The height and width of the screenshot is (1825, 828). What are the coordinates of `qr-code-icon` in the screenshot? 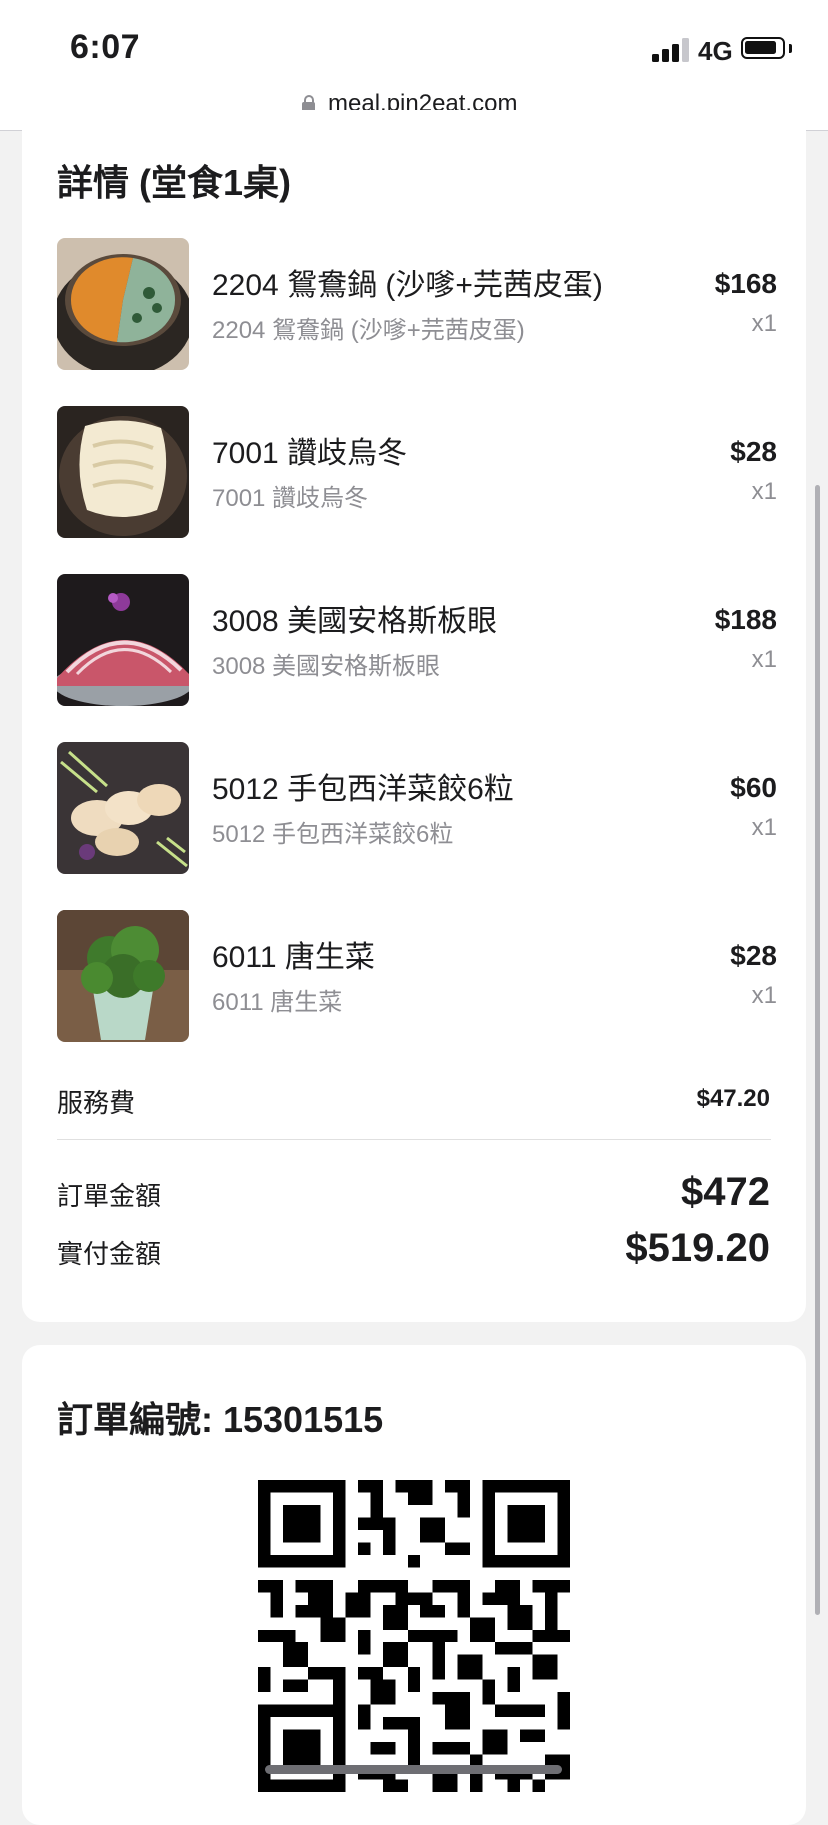 It's located at (414, 1636).